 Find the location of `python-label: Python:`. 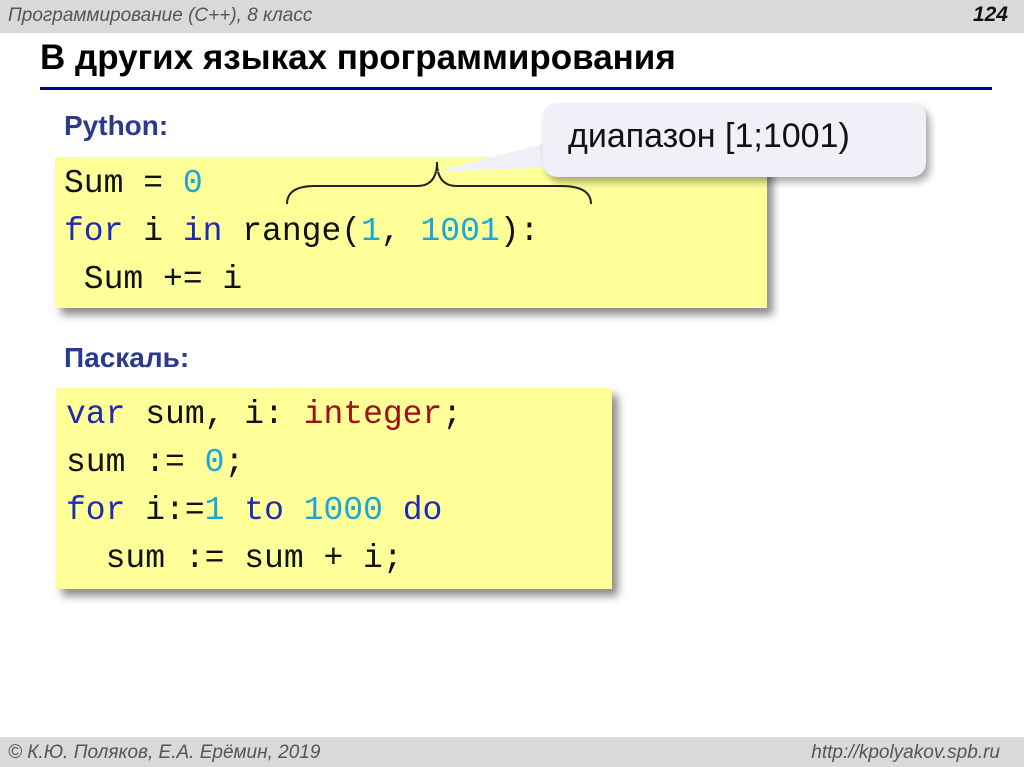

python-label: Python: is located at coordinates (116, 125).